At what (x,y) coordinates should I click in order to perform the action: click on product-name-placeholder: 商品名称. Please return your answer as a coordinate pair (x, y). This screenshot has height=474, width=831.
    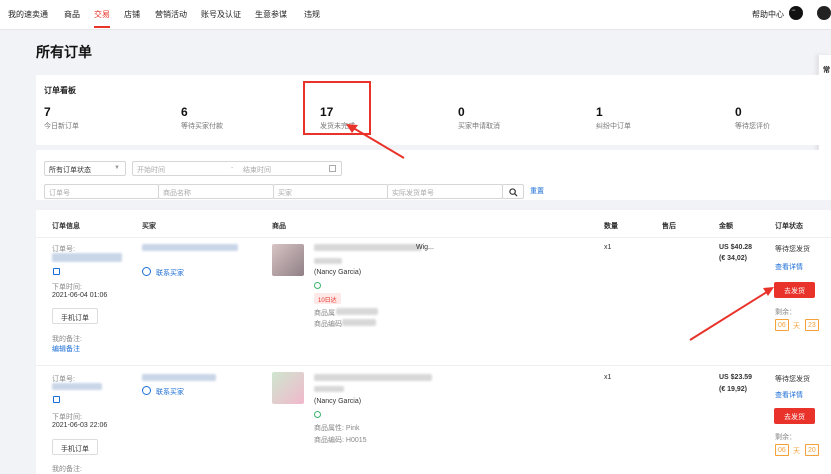
    Looking at the image, I should click on (177, 193).